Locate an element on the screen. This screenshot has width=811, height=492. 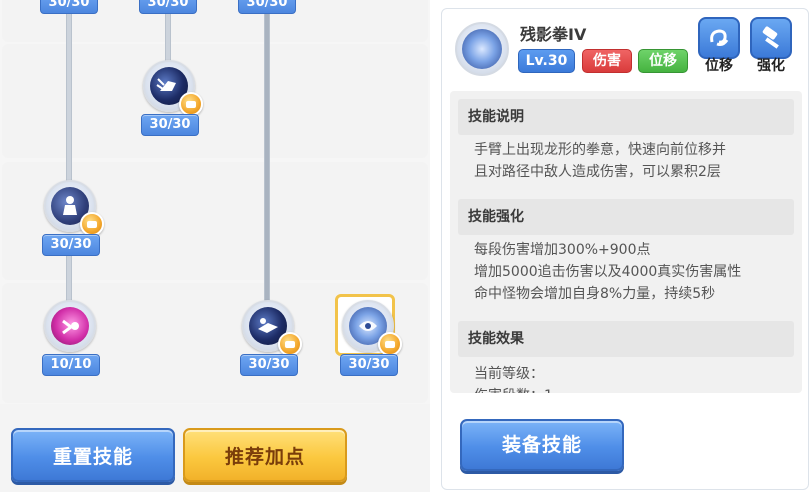
recommend-points-button: 推荐加点 is located at coordinates (265, 455).